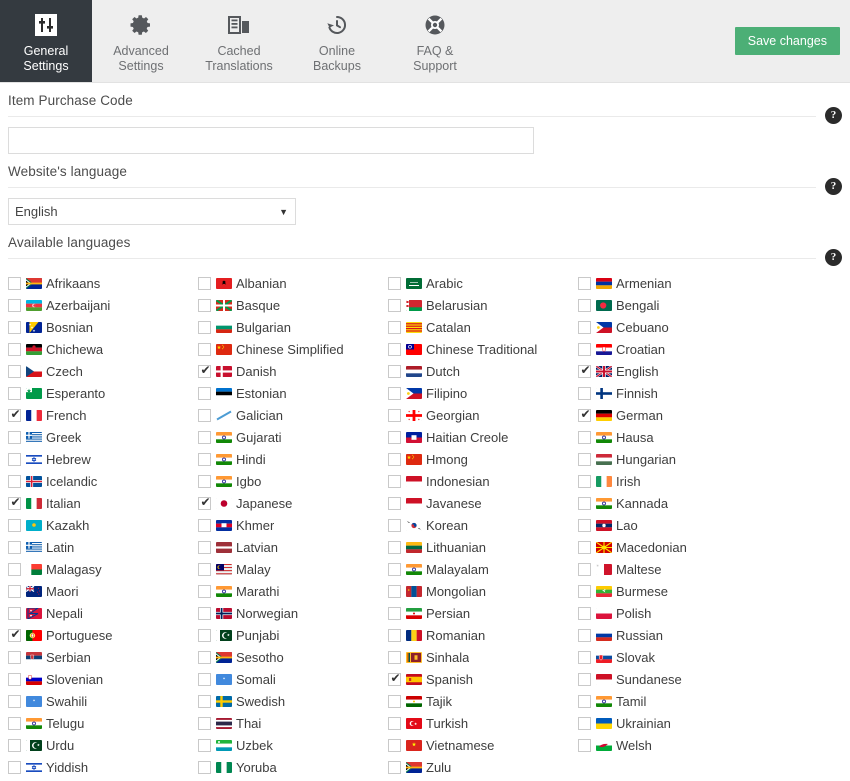  I want to click on language-option: Hmong, so click(483, 459).